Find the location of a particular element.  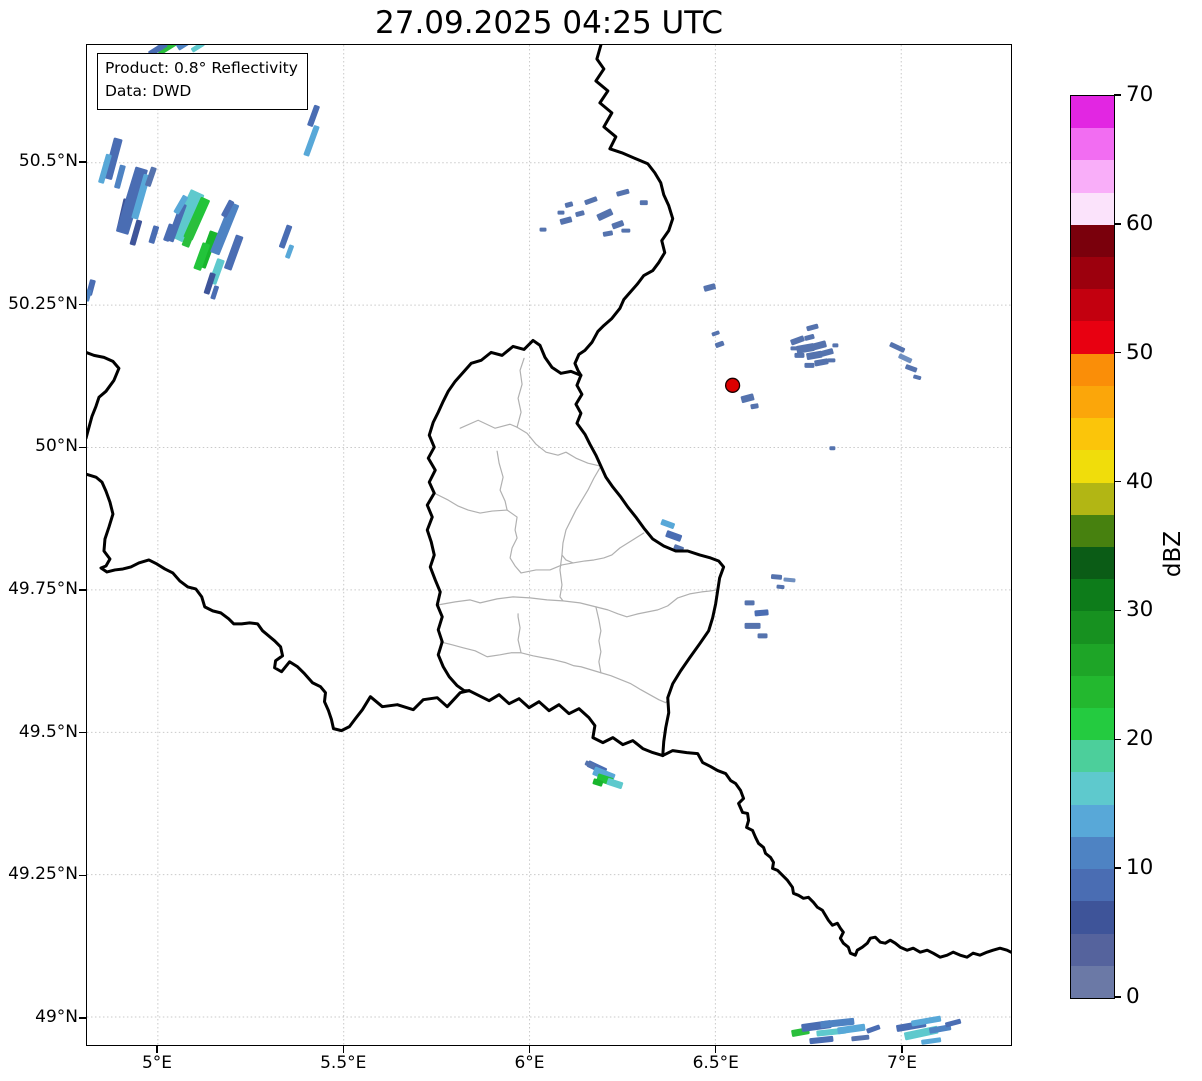

y-tick-label: 49.5°N is located at coordinates (48, 731).